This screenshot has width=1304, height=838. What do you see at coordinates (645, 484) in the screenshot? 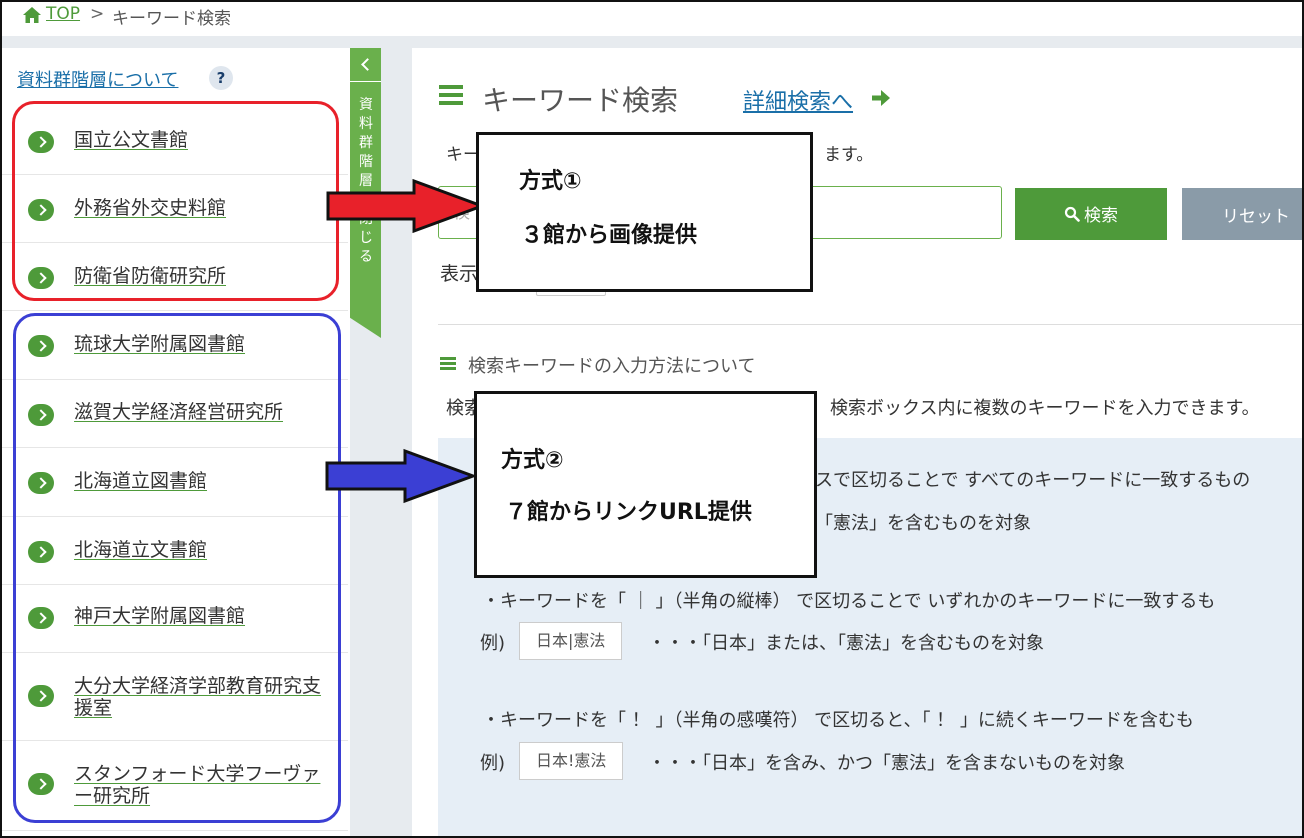
I see `callout-method-2: 方式② ７館からリンクURL提供` at bounding box center [645, 484].